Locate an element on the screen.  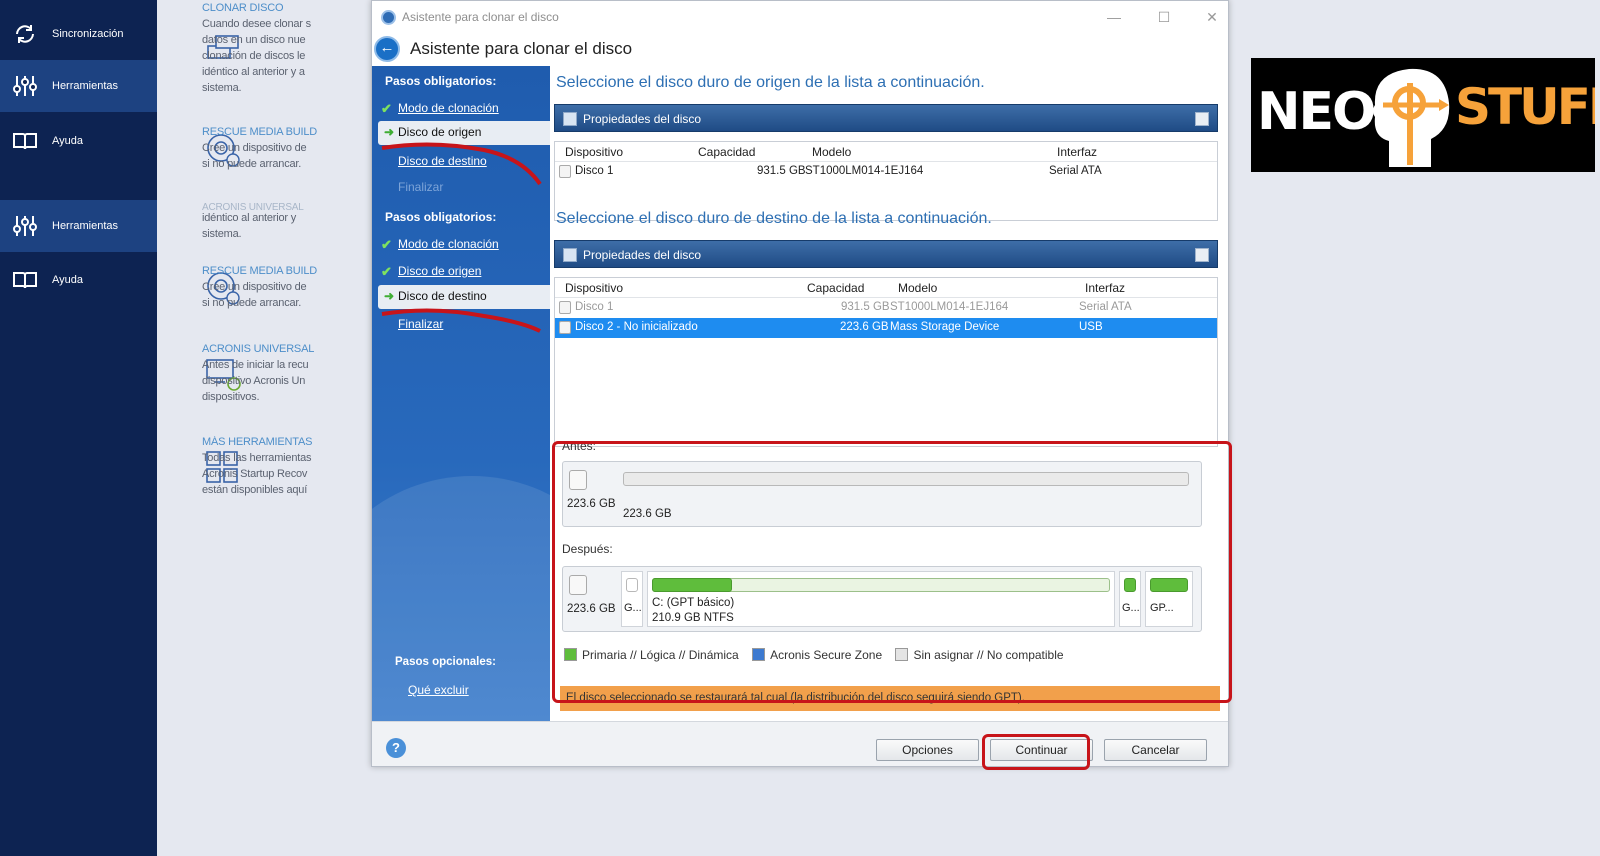
sidebar-item-label: Herramientas is located at coordinates (85, 226).